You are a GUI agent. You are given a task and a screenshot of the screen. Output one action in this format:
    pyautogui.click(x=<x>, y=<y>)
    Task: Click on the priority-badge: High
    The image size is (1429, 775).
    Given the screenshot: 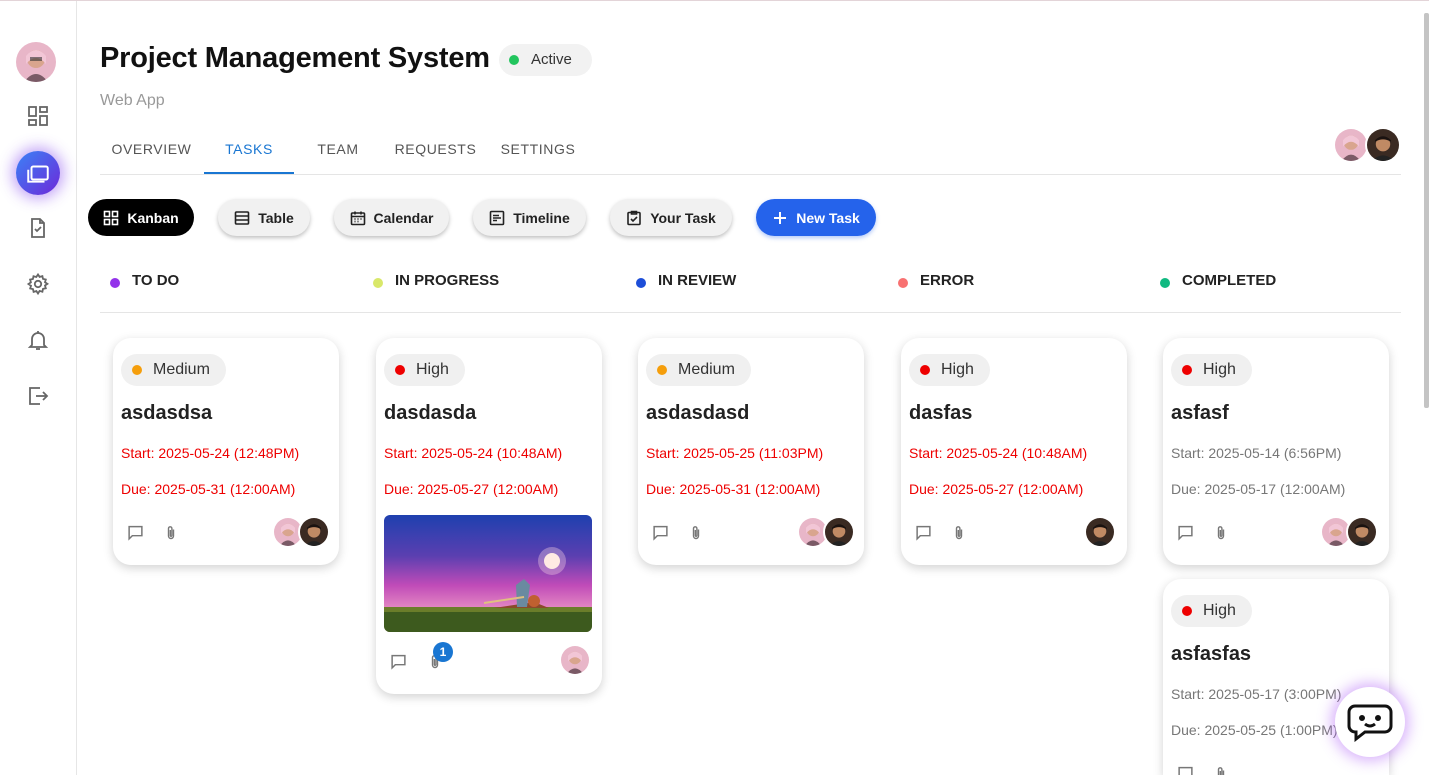 What is the action you would take?
    pyautogui.click(x=1211, y=370)
    